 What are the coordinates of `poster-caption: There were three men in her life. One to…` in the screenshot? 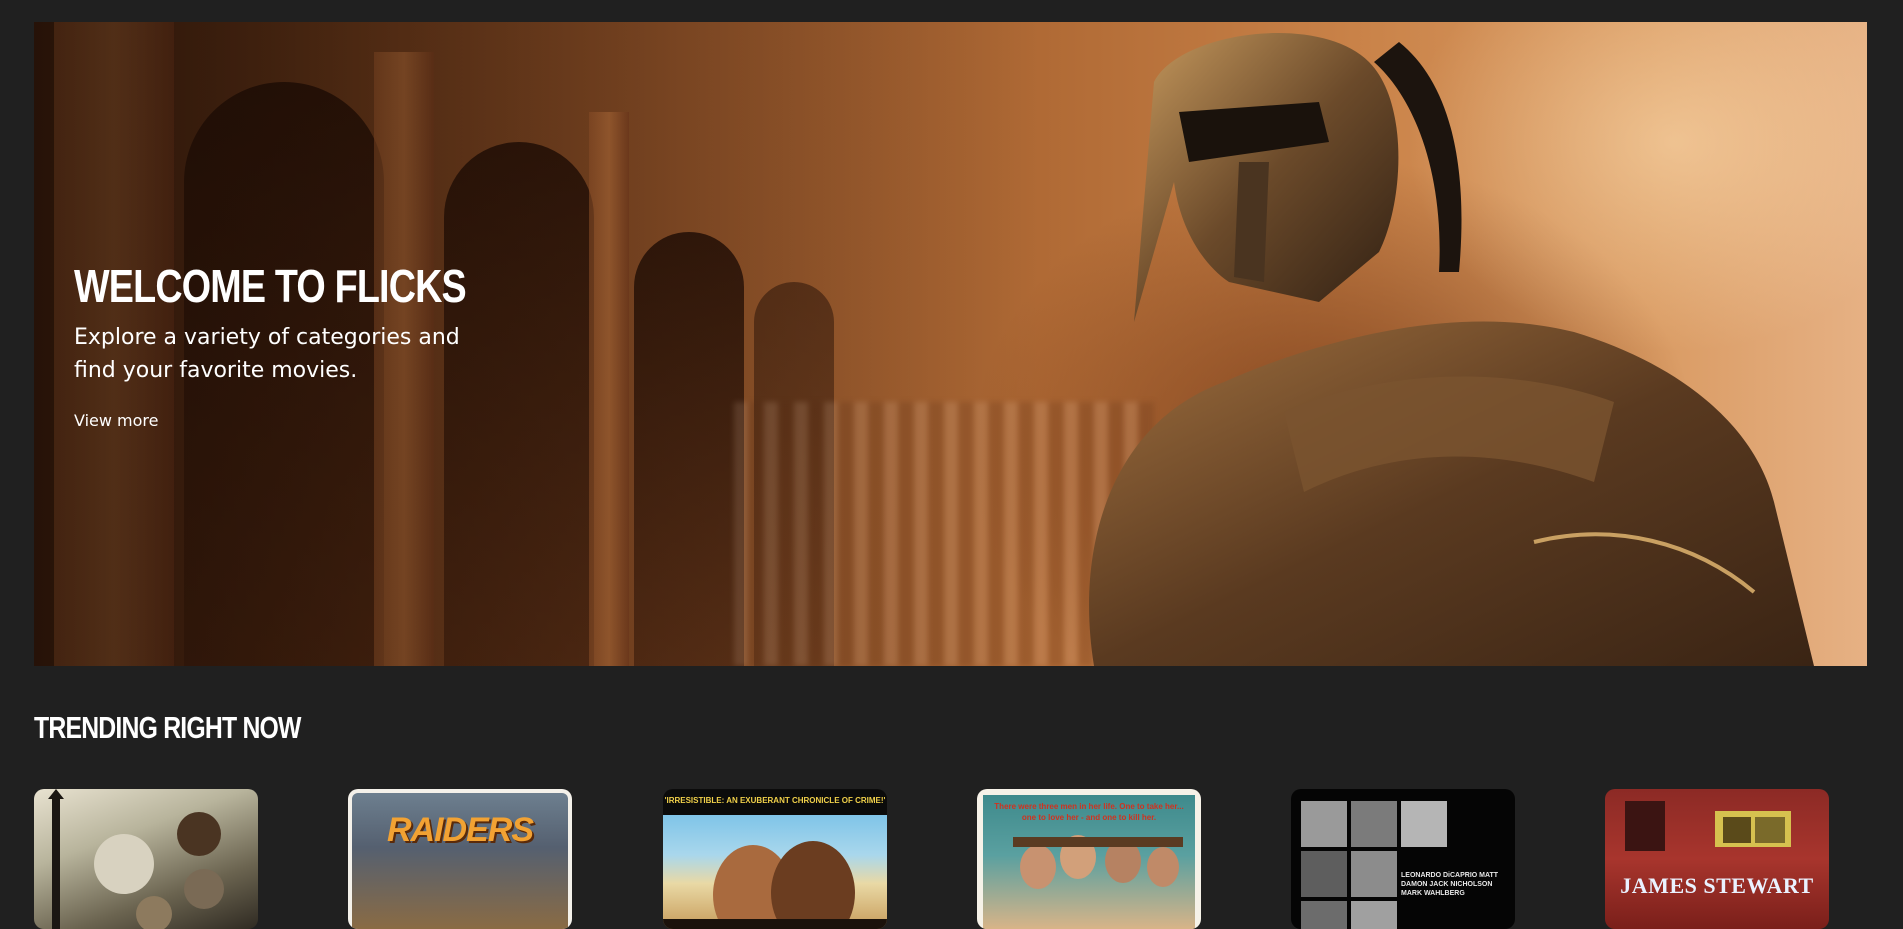 It's located at (1089, 812).